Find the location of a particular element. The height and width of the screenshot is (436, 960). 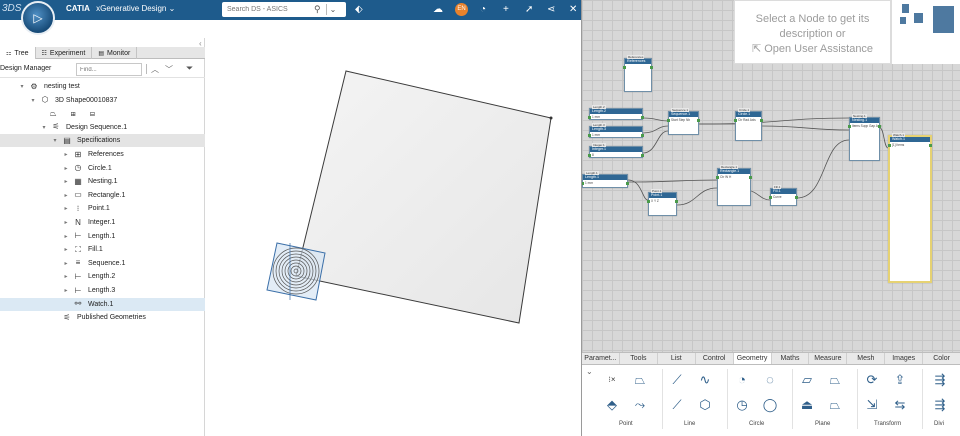

circle-point-icon: ◯ is located at coordinates (770, 405).